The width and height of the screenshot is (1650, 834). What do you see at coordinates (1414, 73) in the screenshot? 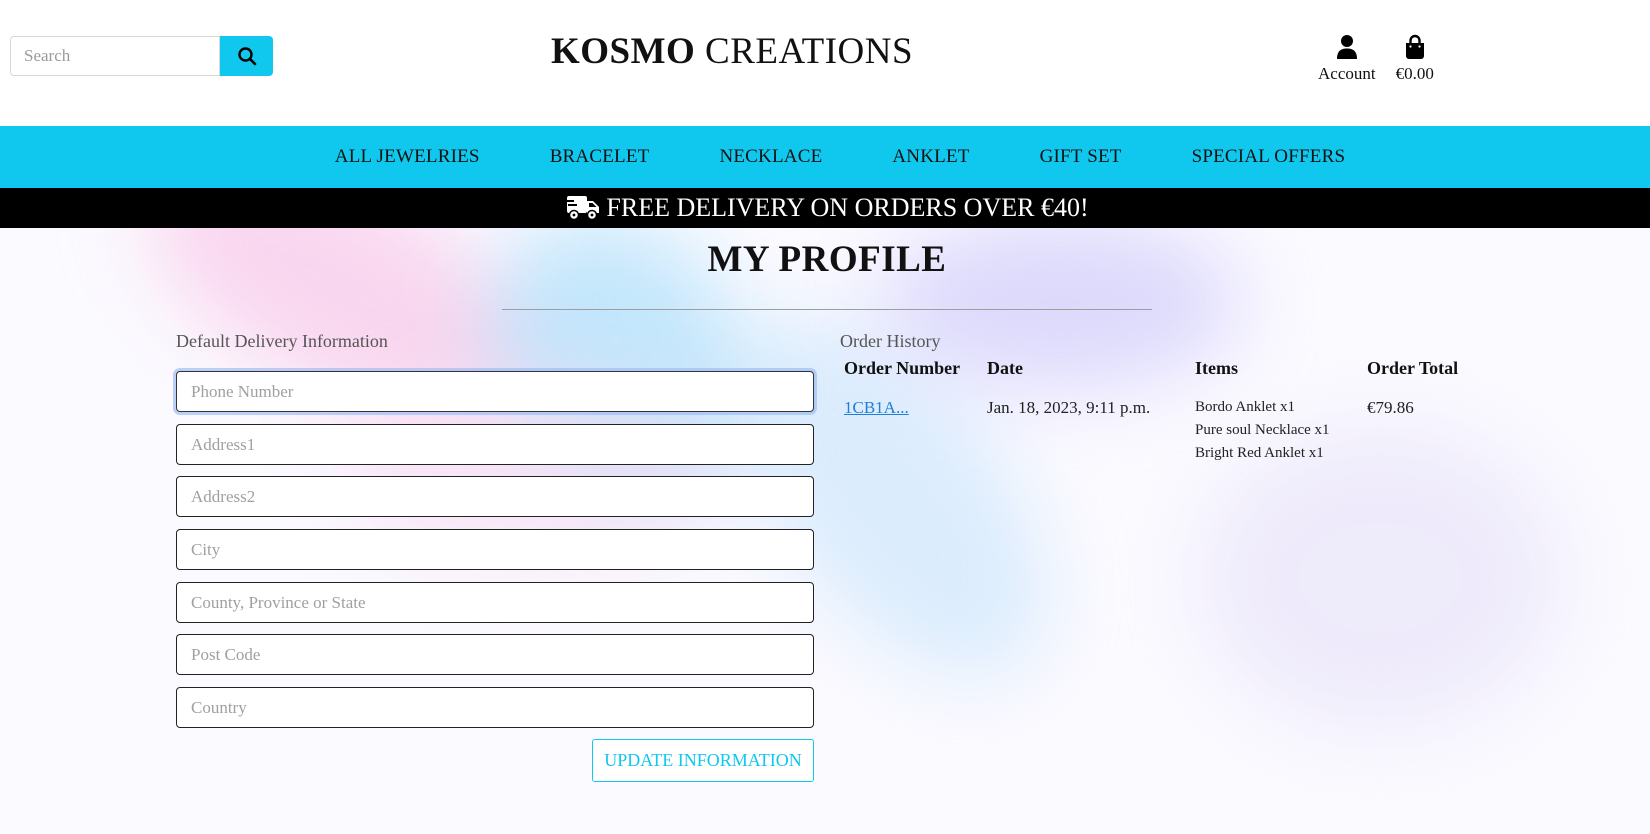
I see `cart-total: €0.00` at bounding box center [1414, 73].